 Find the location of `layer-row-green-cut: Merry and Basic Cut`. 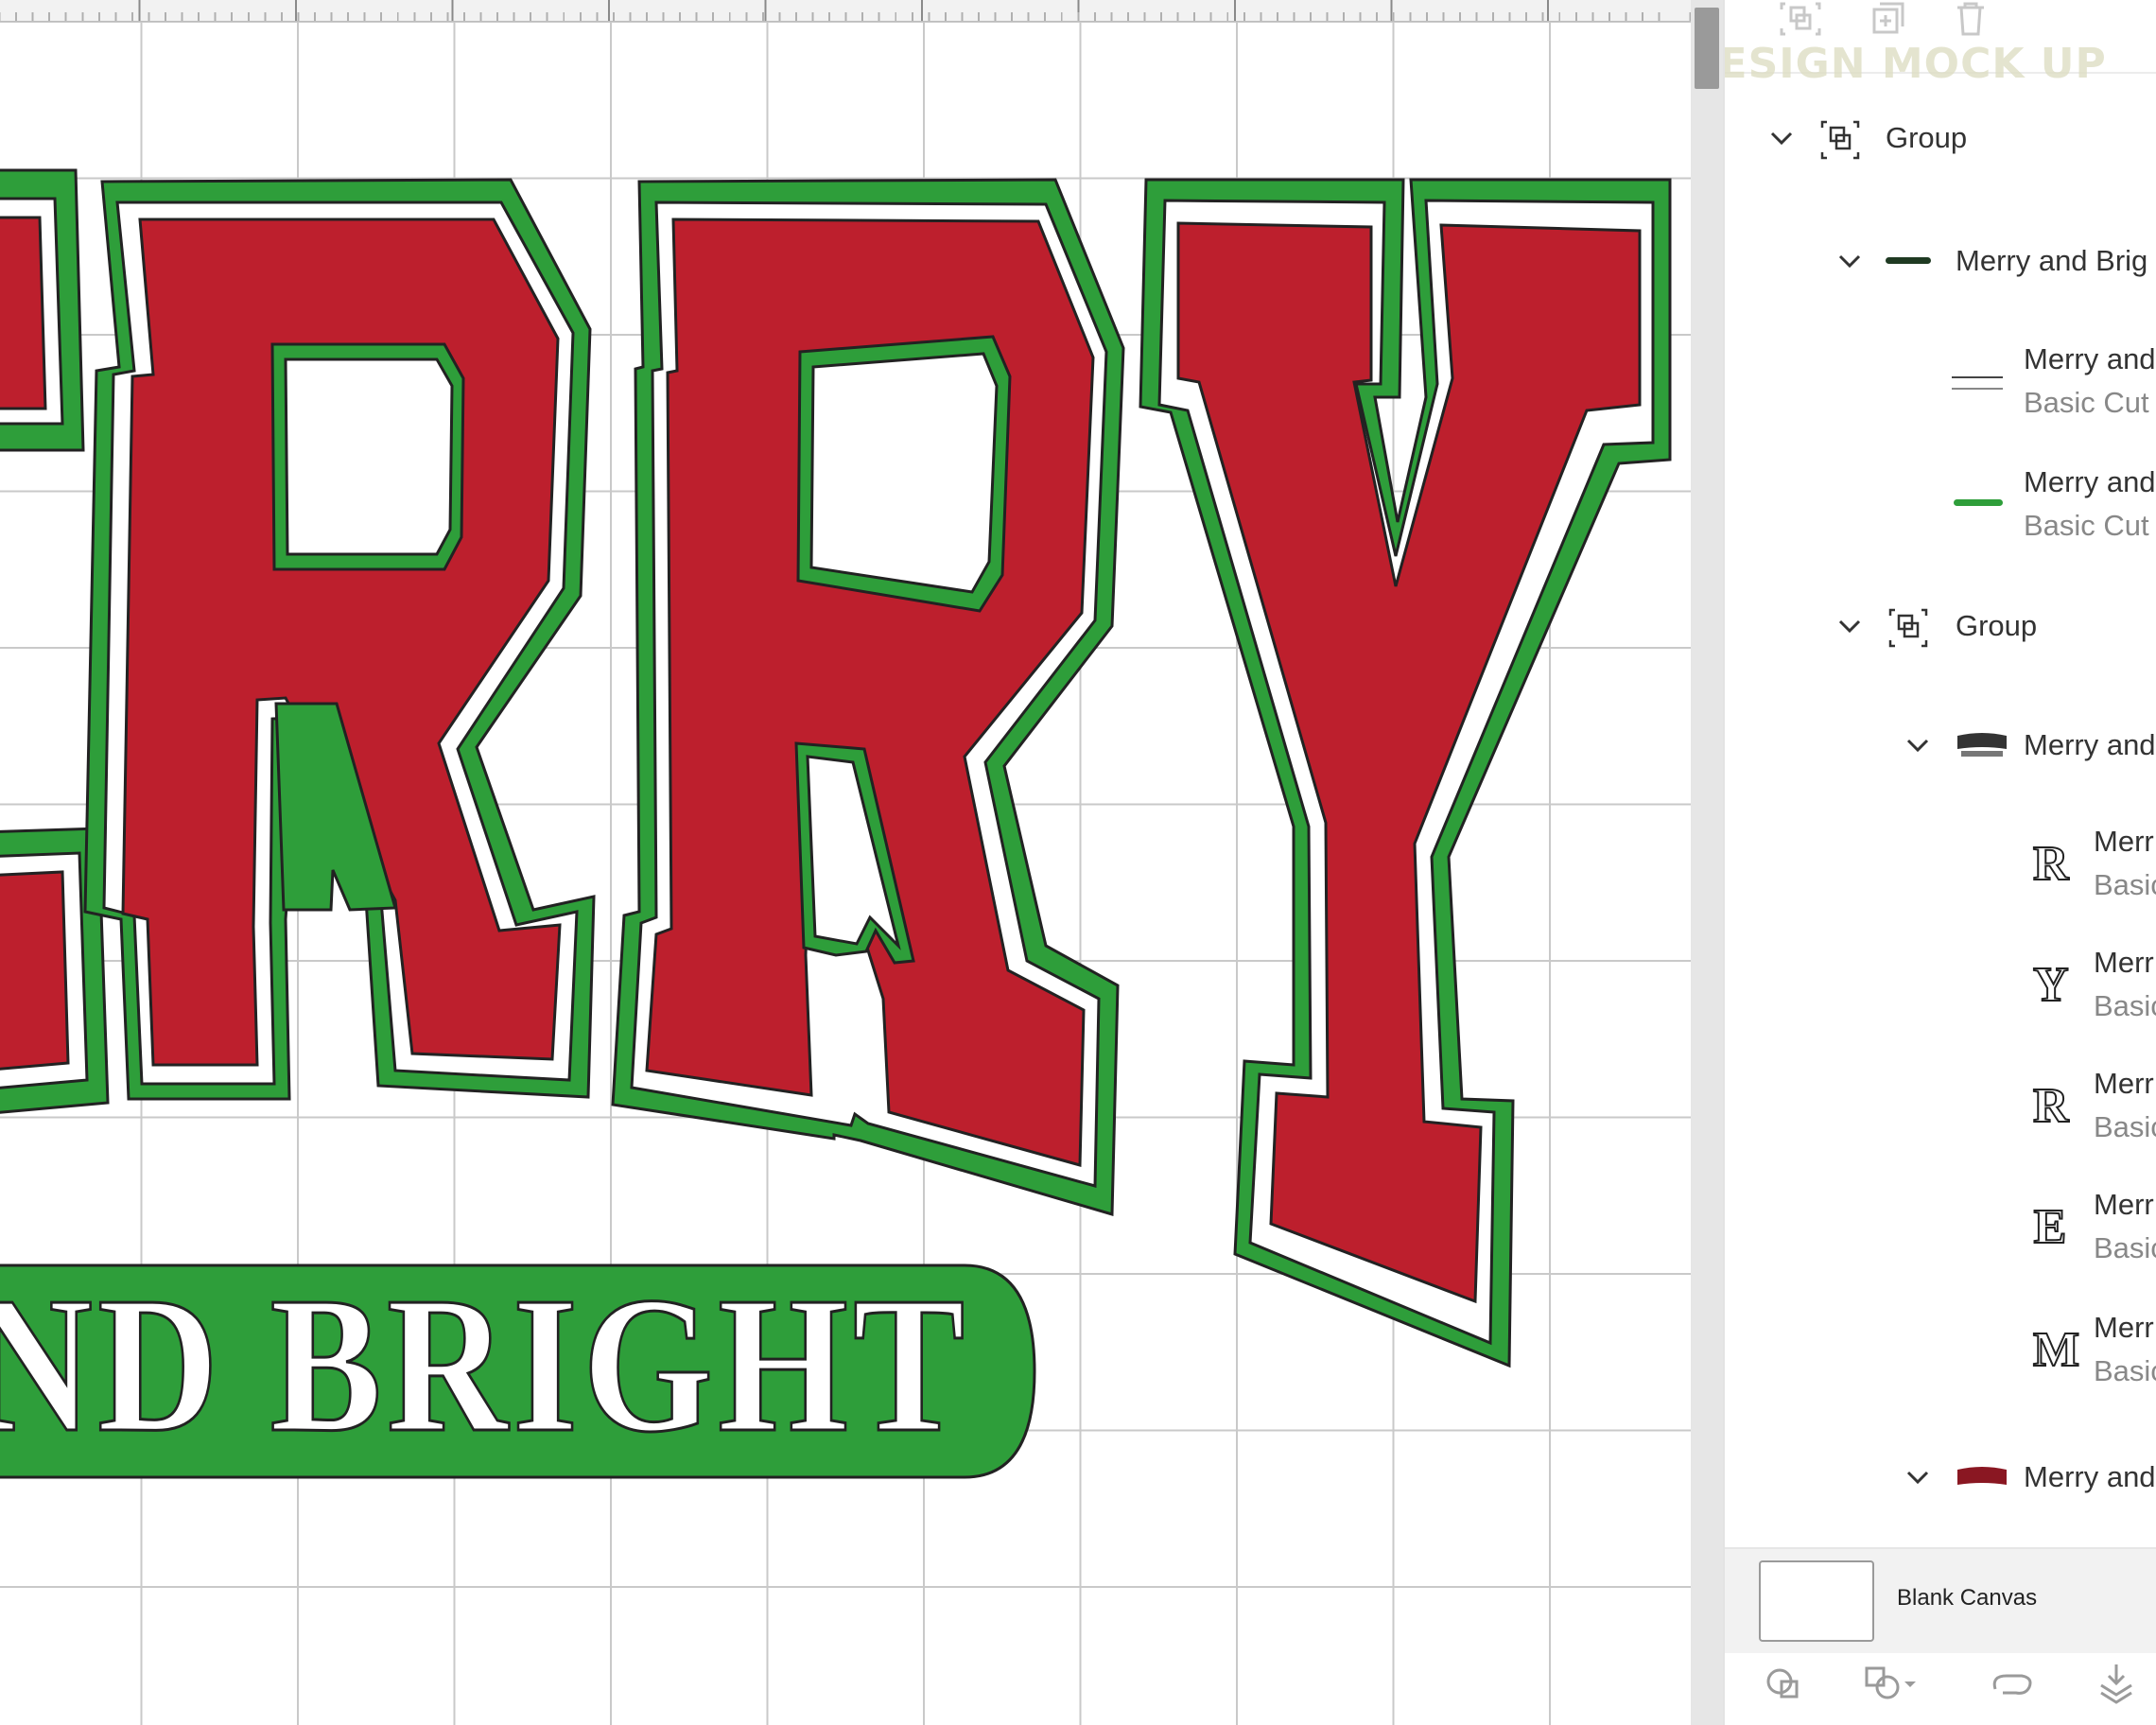

layer-row-green-cut: Merry and Basic Cut is located at coordinates (1940, 507).